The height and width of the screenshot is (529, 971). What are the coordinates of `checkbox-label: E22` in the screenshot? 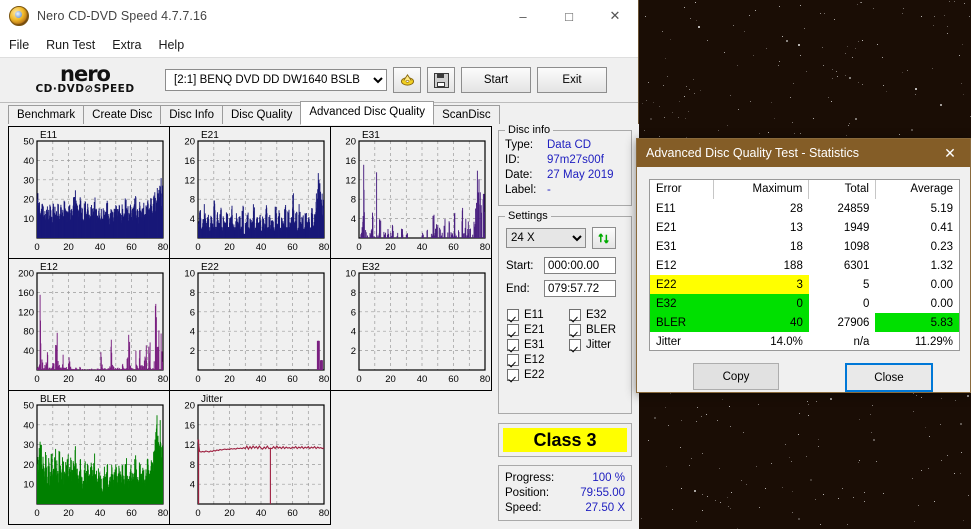 It's located at (534, 375).